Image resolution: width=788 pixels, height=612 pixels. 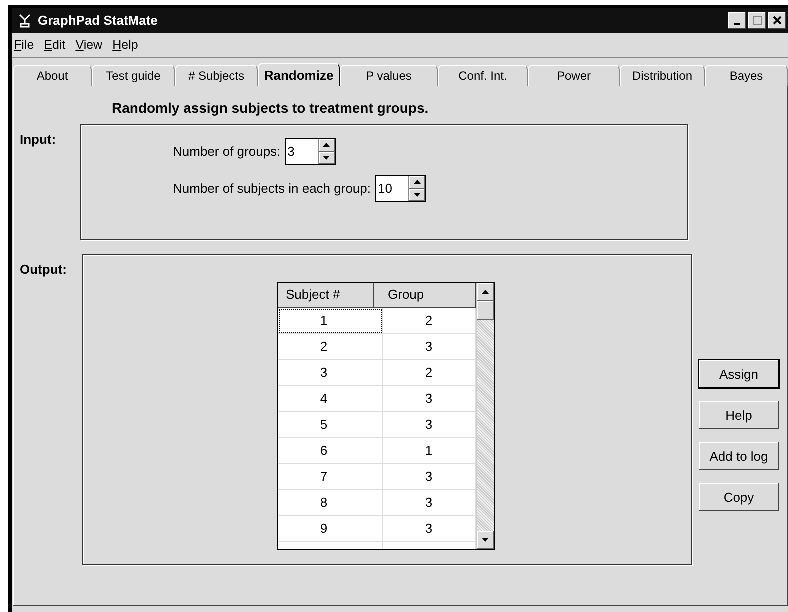 What do you see at coordinates (330, 503) in the screenshot?
I see `table-cell: 8` at bounding box center [330, 503].